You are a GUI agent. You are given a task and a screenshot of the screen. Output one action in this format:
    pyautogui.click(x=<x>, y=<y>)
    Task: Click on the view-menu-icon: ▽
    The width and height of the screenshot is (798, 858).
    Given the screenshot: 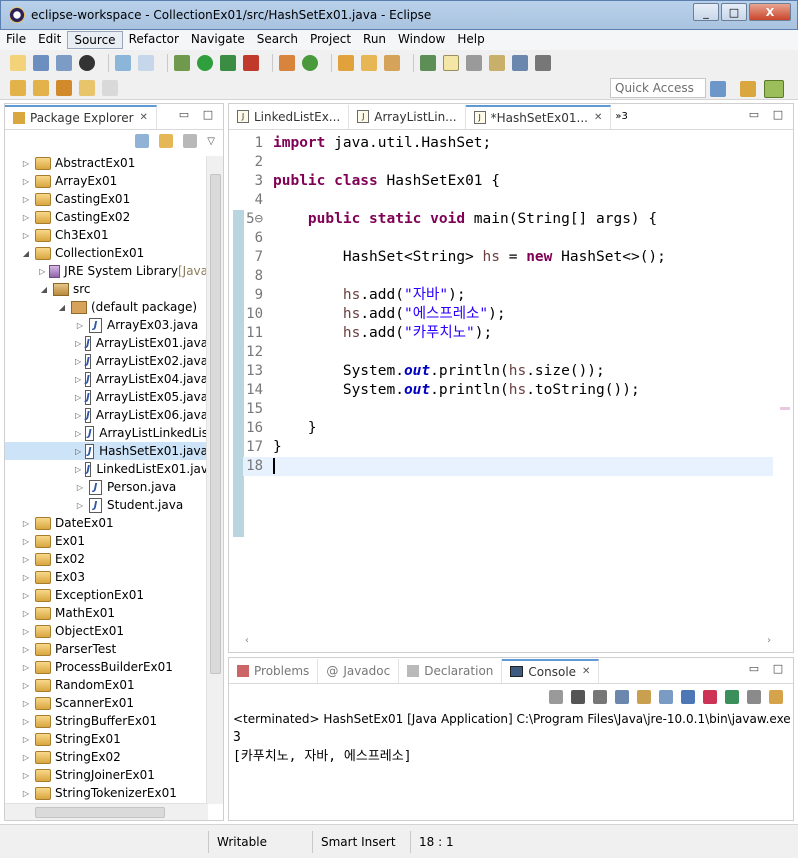 What is the action you would take?
    pyautogui.click(x=211, y=141)
    